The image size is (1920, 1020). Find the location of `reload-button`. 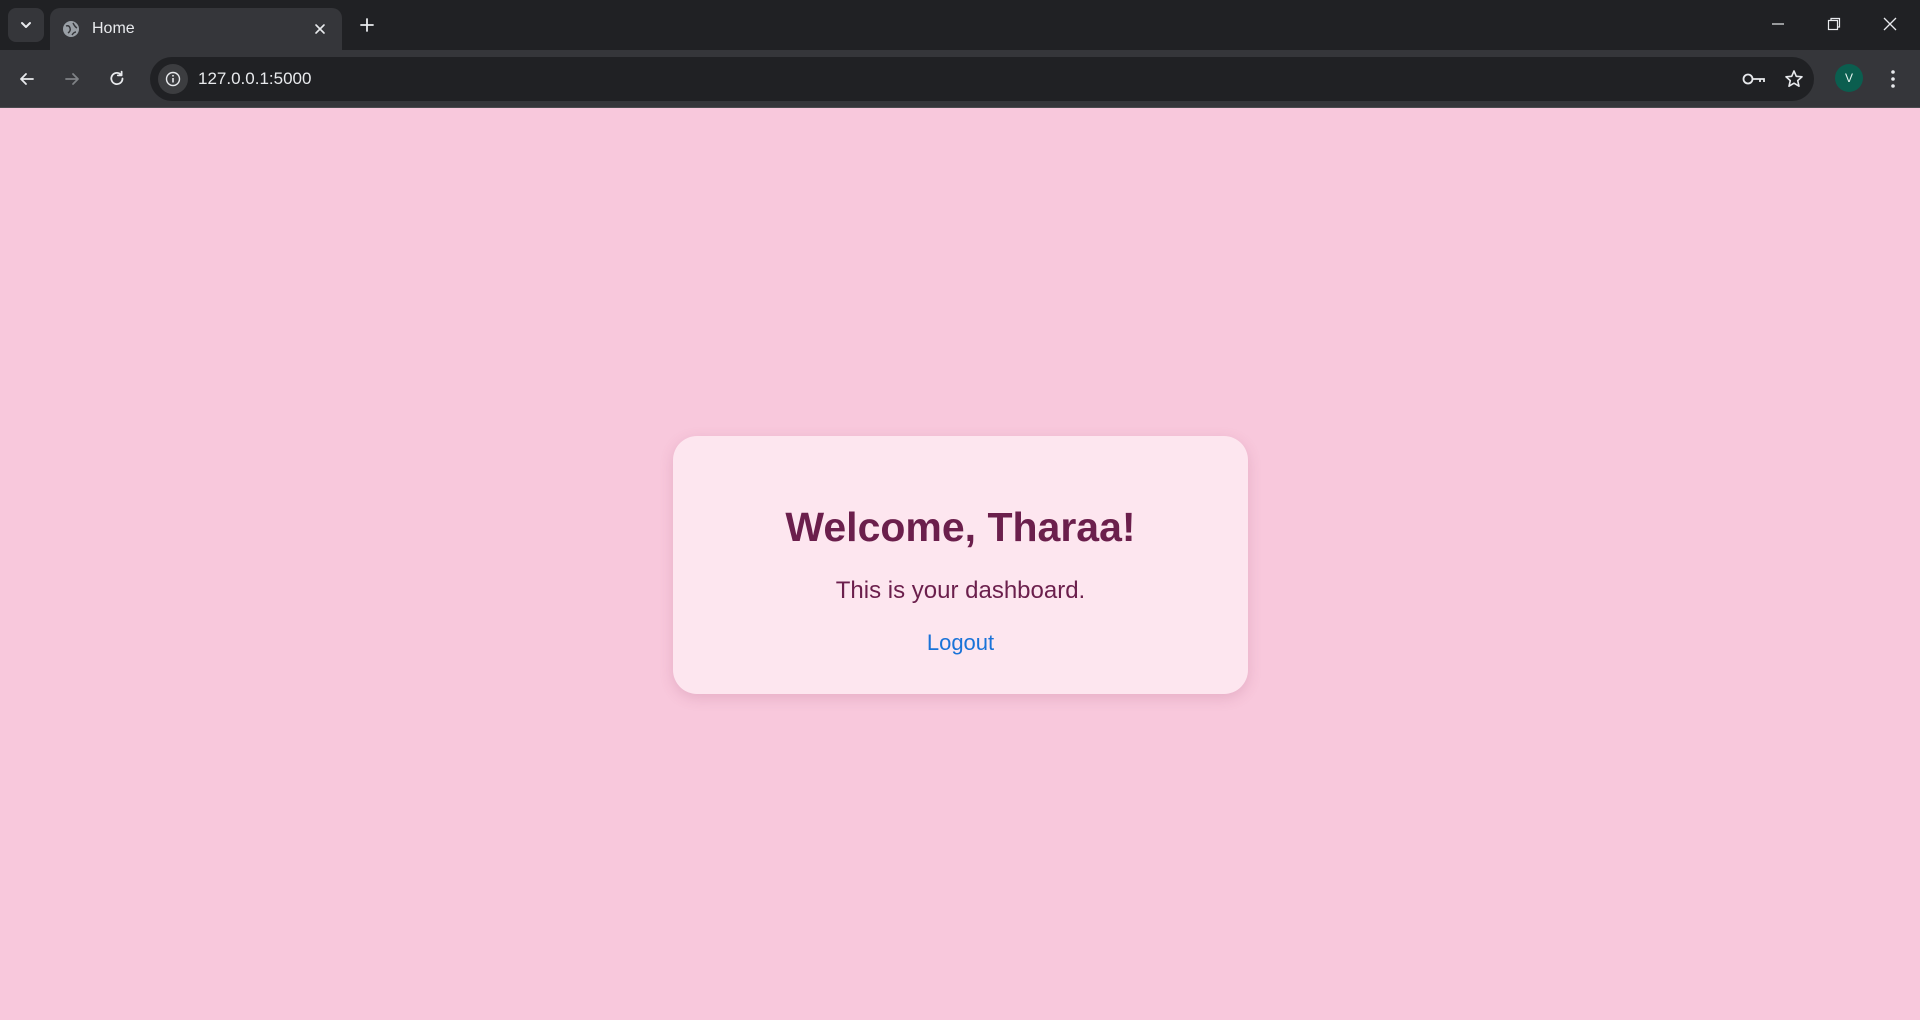

reload-button is located at coordinates (117, 79).